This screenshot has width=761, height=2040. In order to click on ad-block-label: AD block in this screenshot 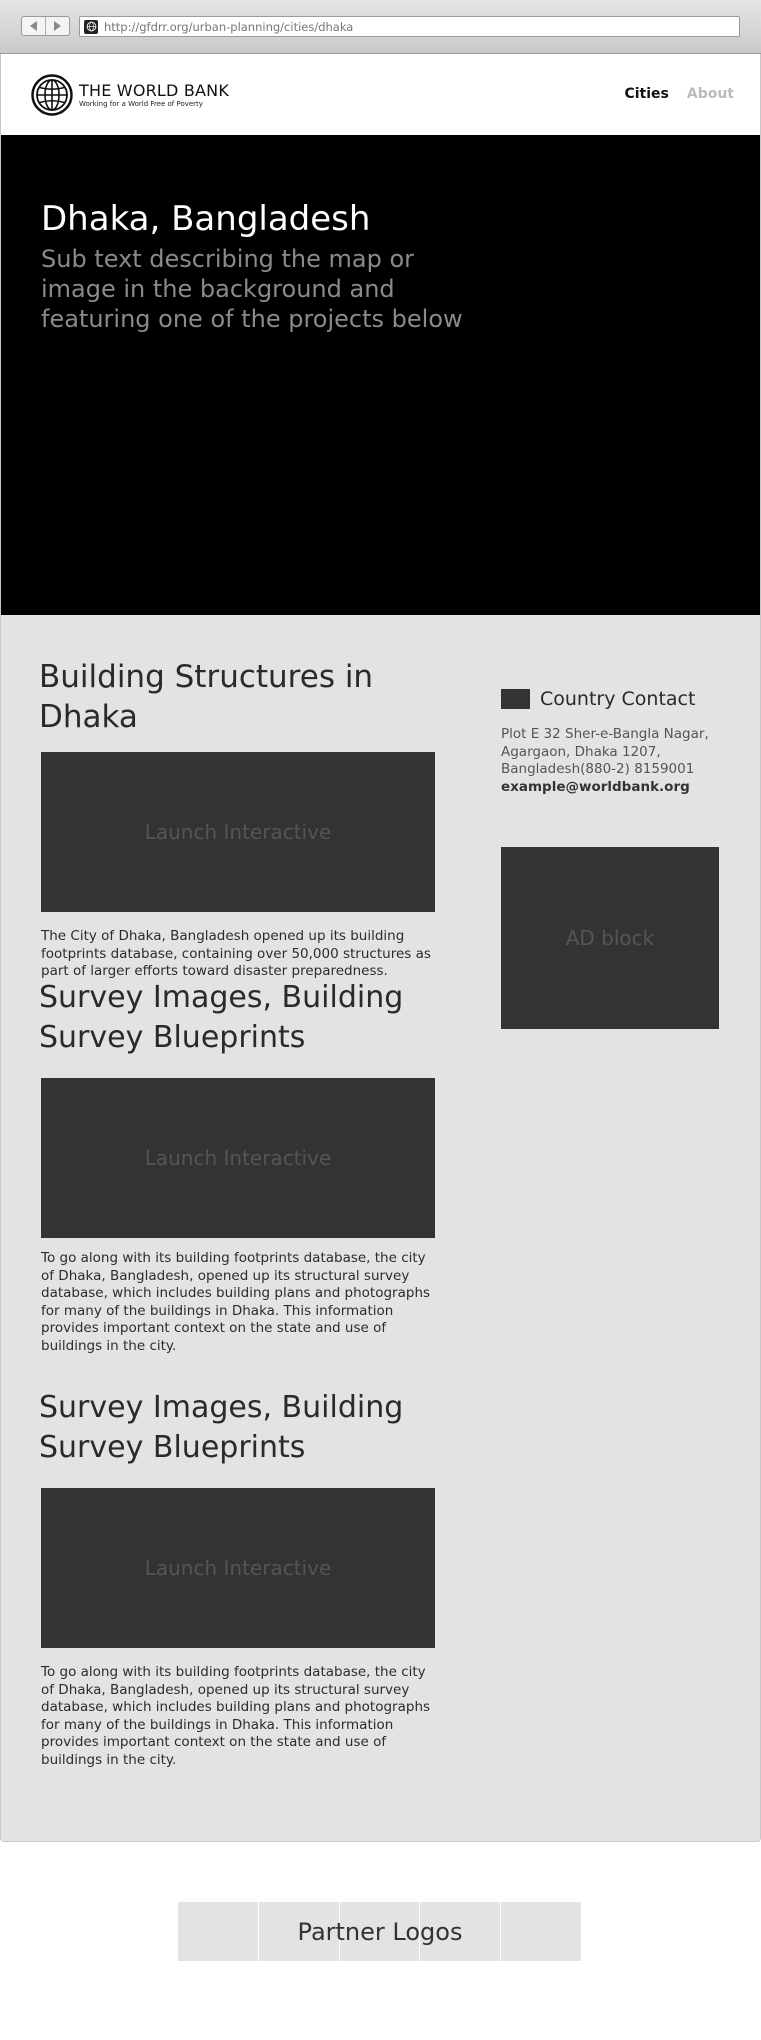, I will do `click(610, 938)`.